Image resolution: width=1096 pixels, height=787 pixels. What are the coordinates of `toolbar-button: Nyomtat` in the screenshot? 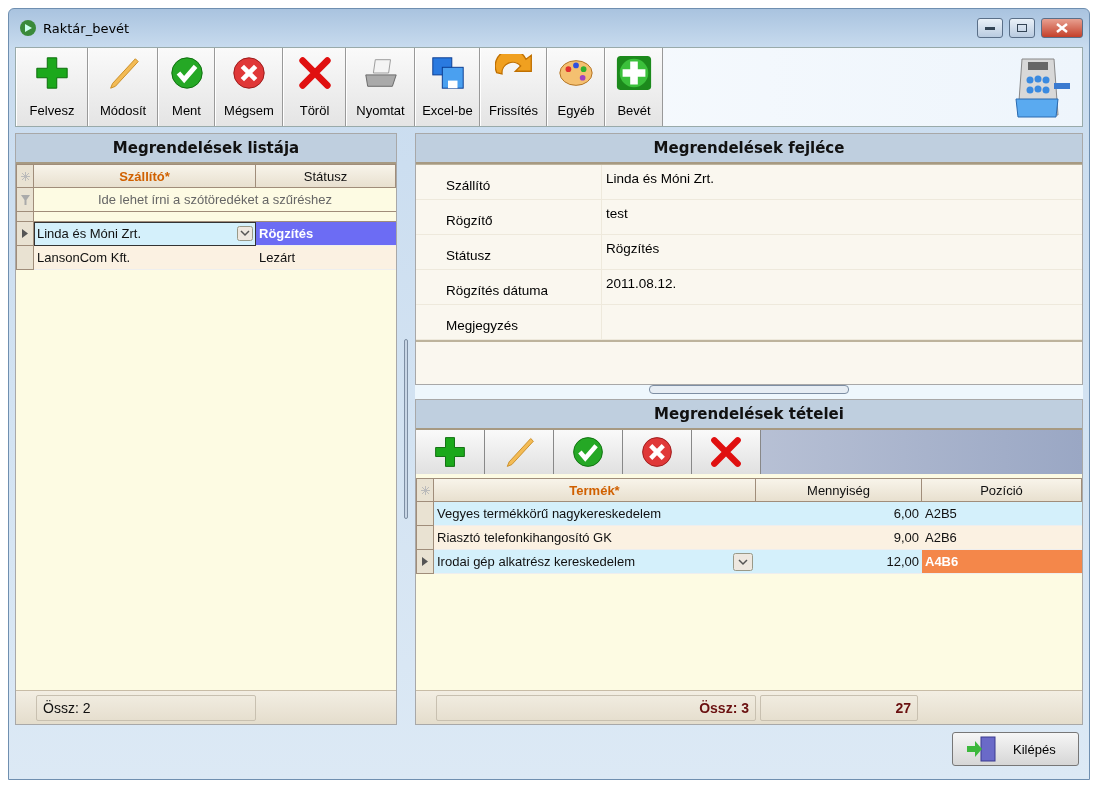 It's located at (380, 87).